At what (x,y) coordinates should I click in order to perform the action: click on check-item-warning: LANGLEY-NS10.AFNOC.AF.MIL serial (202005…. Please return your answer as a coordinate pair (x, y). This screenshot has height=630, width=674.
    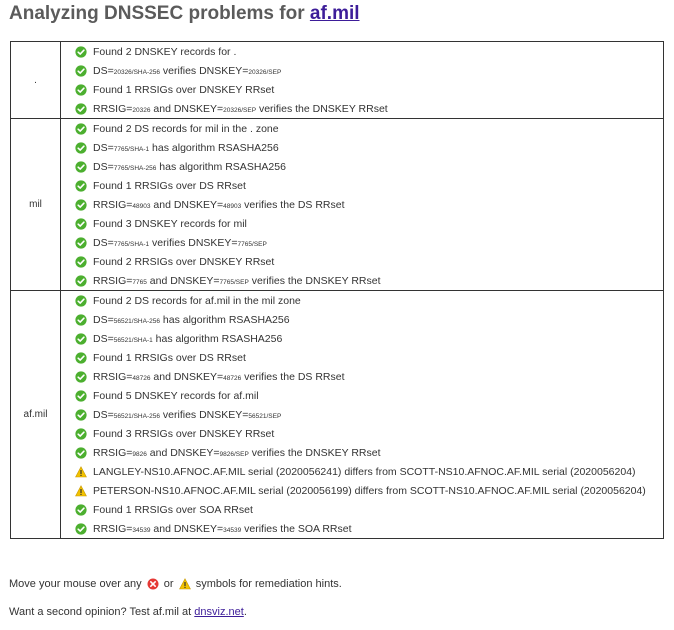
    Looking at the image, I should click on (362, 471).